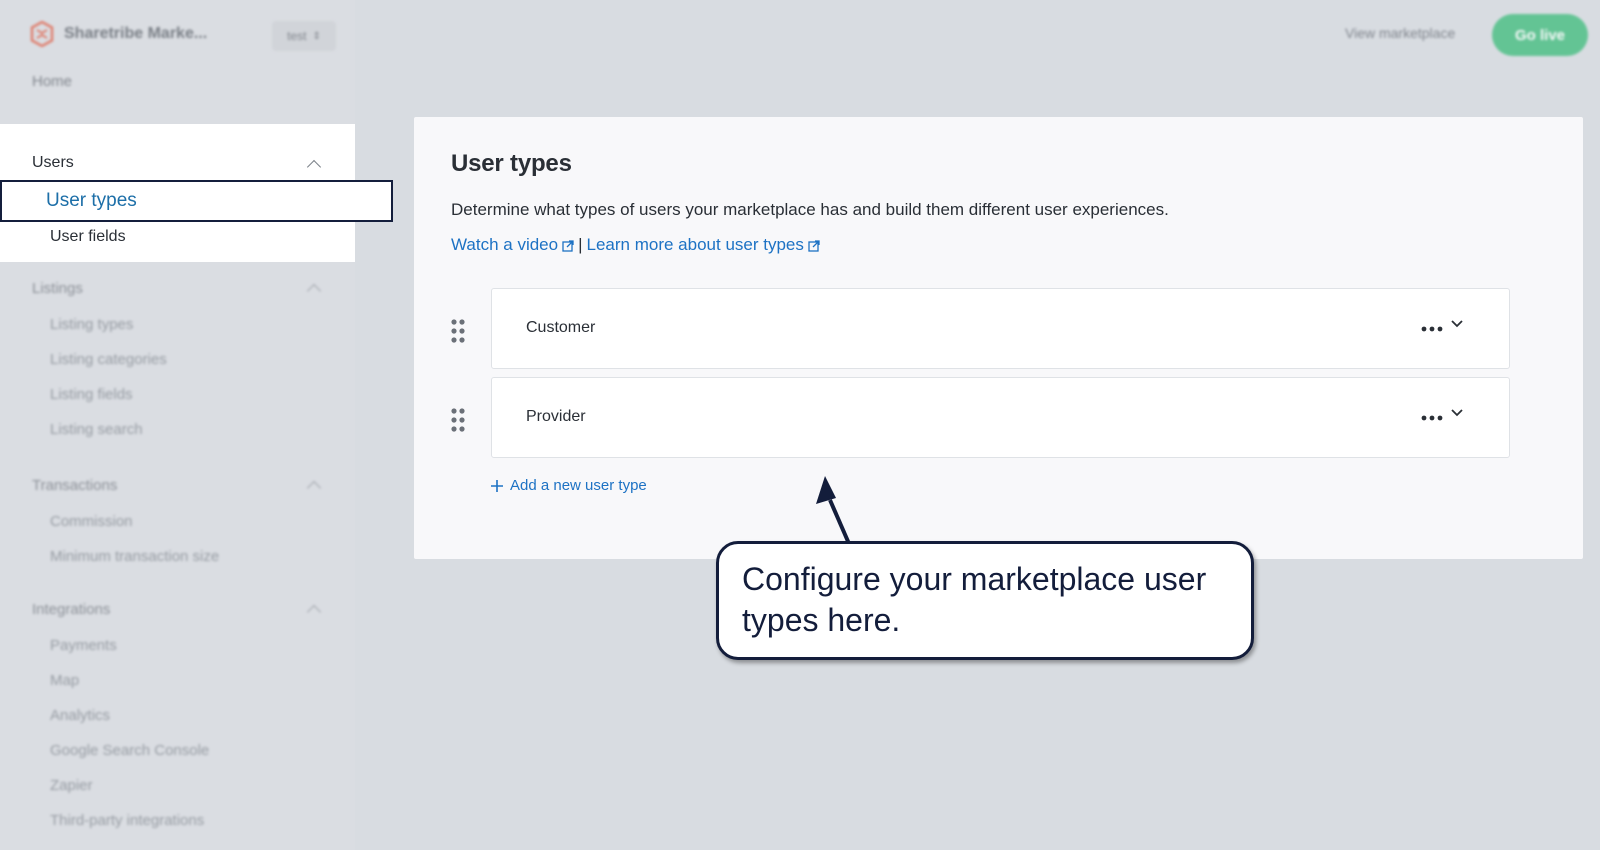 This screenshot has height=850, width=1600. What do you see at coordinates (64, 680) in the screenshot?
I see `sidebar-item-map: Map` at bounding box center [64, 680].